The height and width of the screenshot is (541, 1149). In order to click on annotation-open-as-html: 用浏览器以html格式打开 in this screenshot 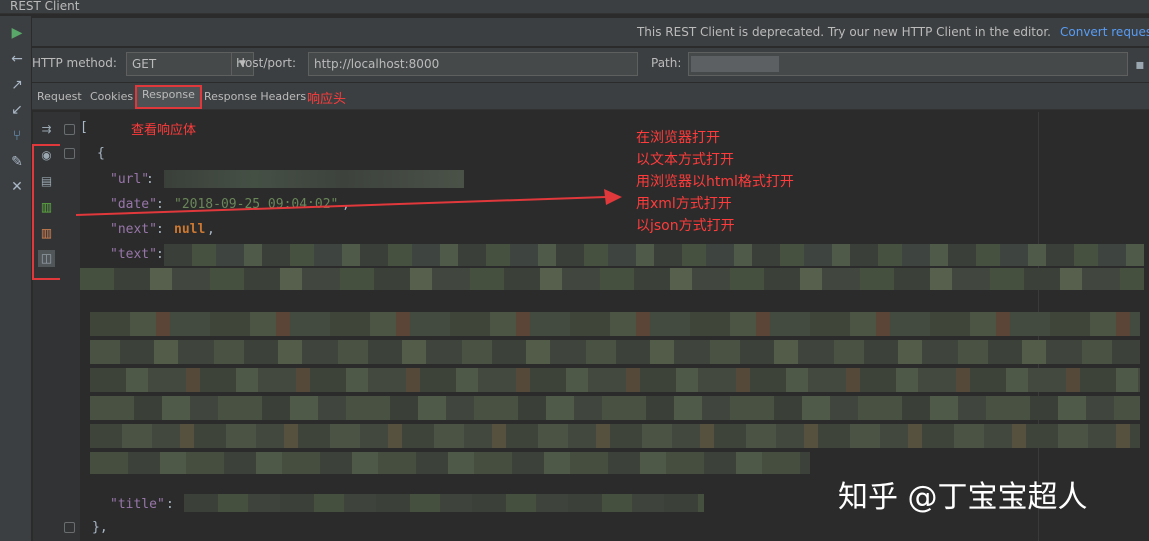, I will do `click(715, 182)`.